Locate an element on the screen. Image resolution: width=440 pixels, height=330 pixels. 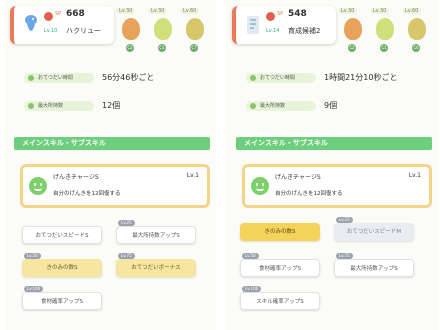
subskill-5: 食材確率アップS is located at coordinates (62, 301).